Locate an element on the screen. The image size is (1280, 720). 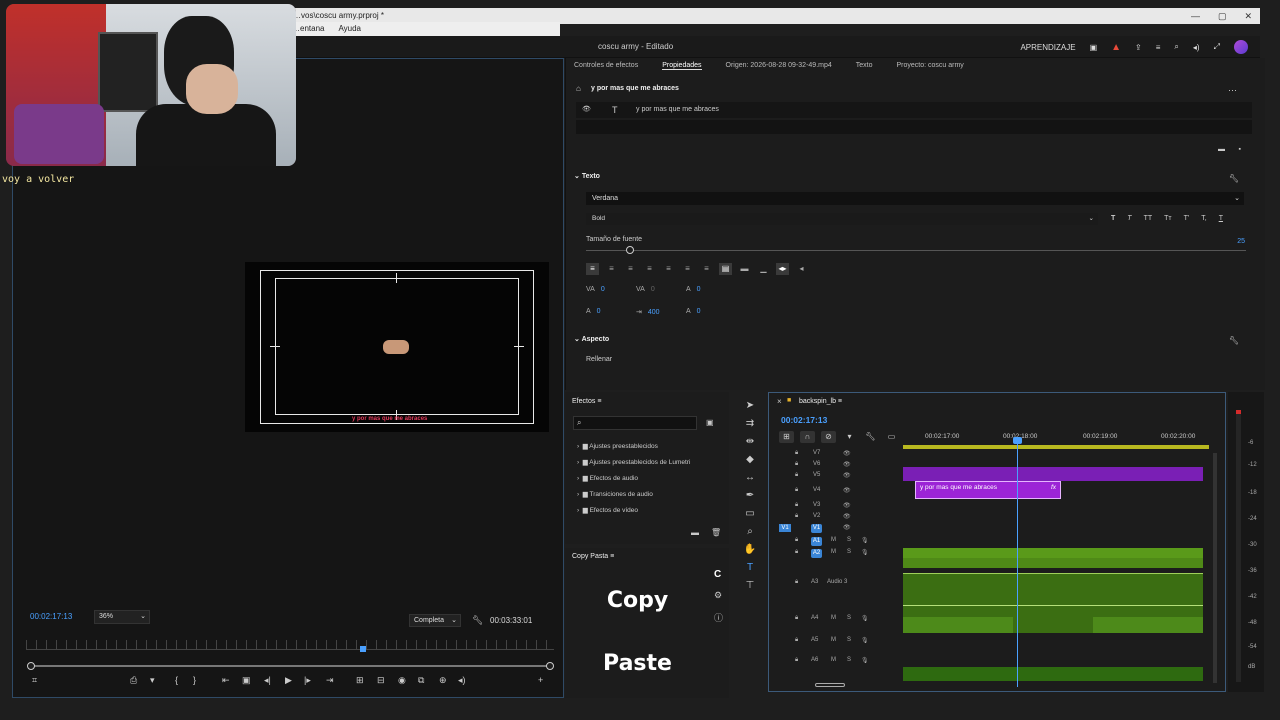
selection-tool-icon: ➤ is located at coordinates (750, 405).